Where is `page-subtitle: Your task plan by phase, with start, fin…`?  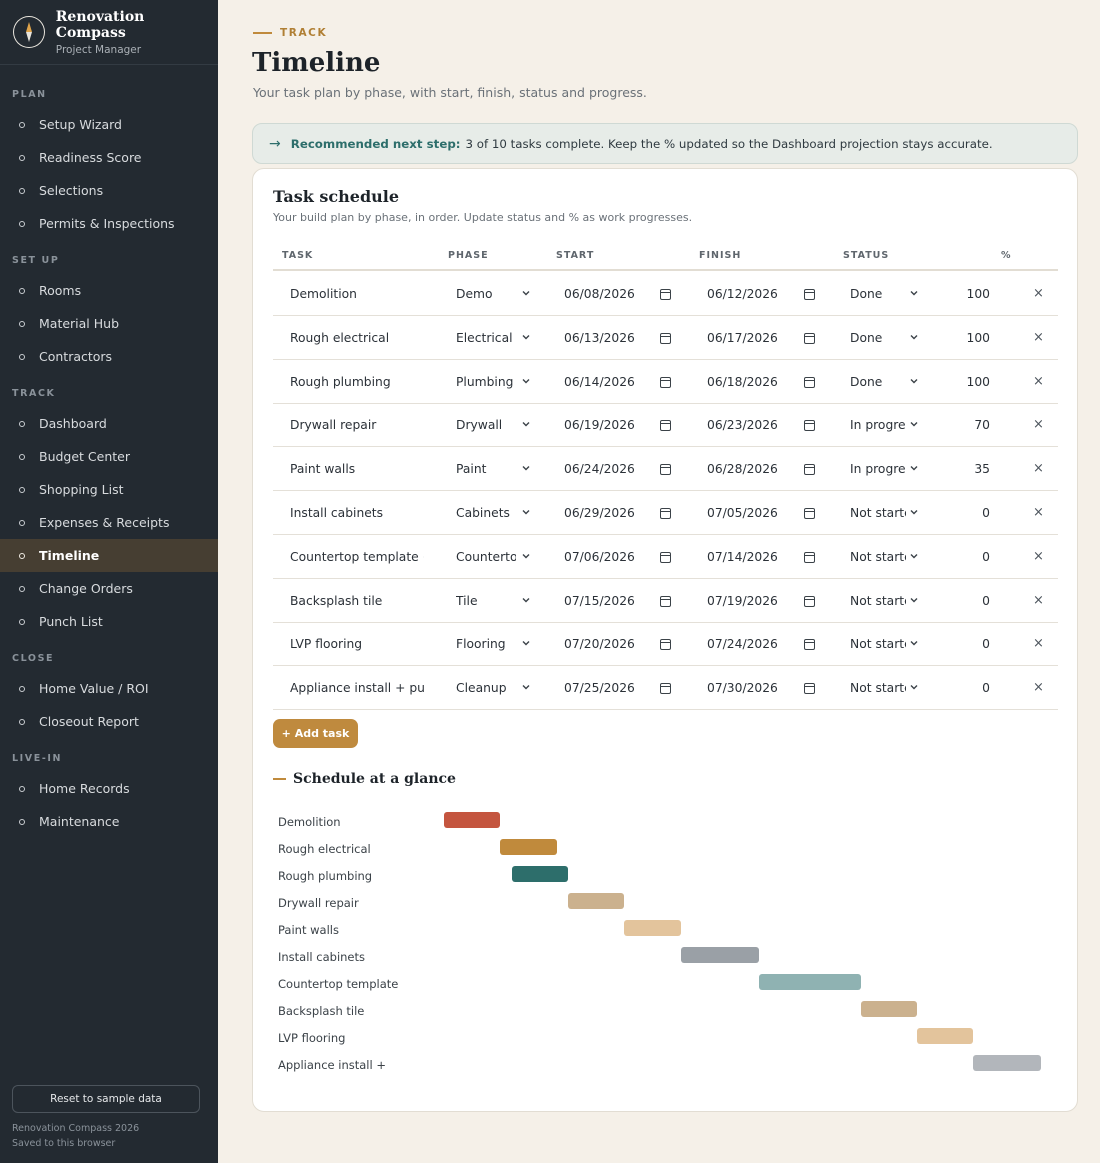
page-subtitle: Your task plan by phase, with start, fin… is located at coordinates (450, 92).